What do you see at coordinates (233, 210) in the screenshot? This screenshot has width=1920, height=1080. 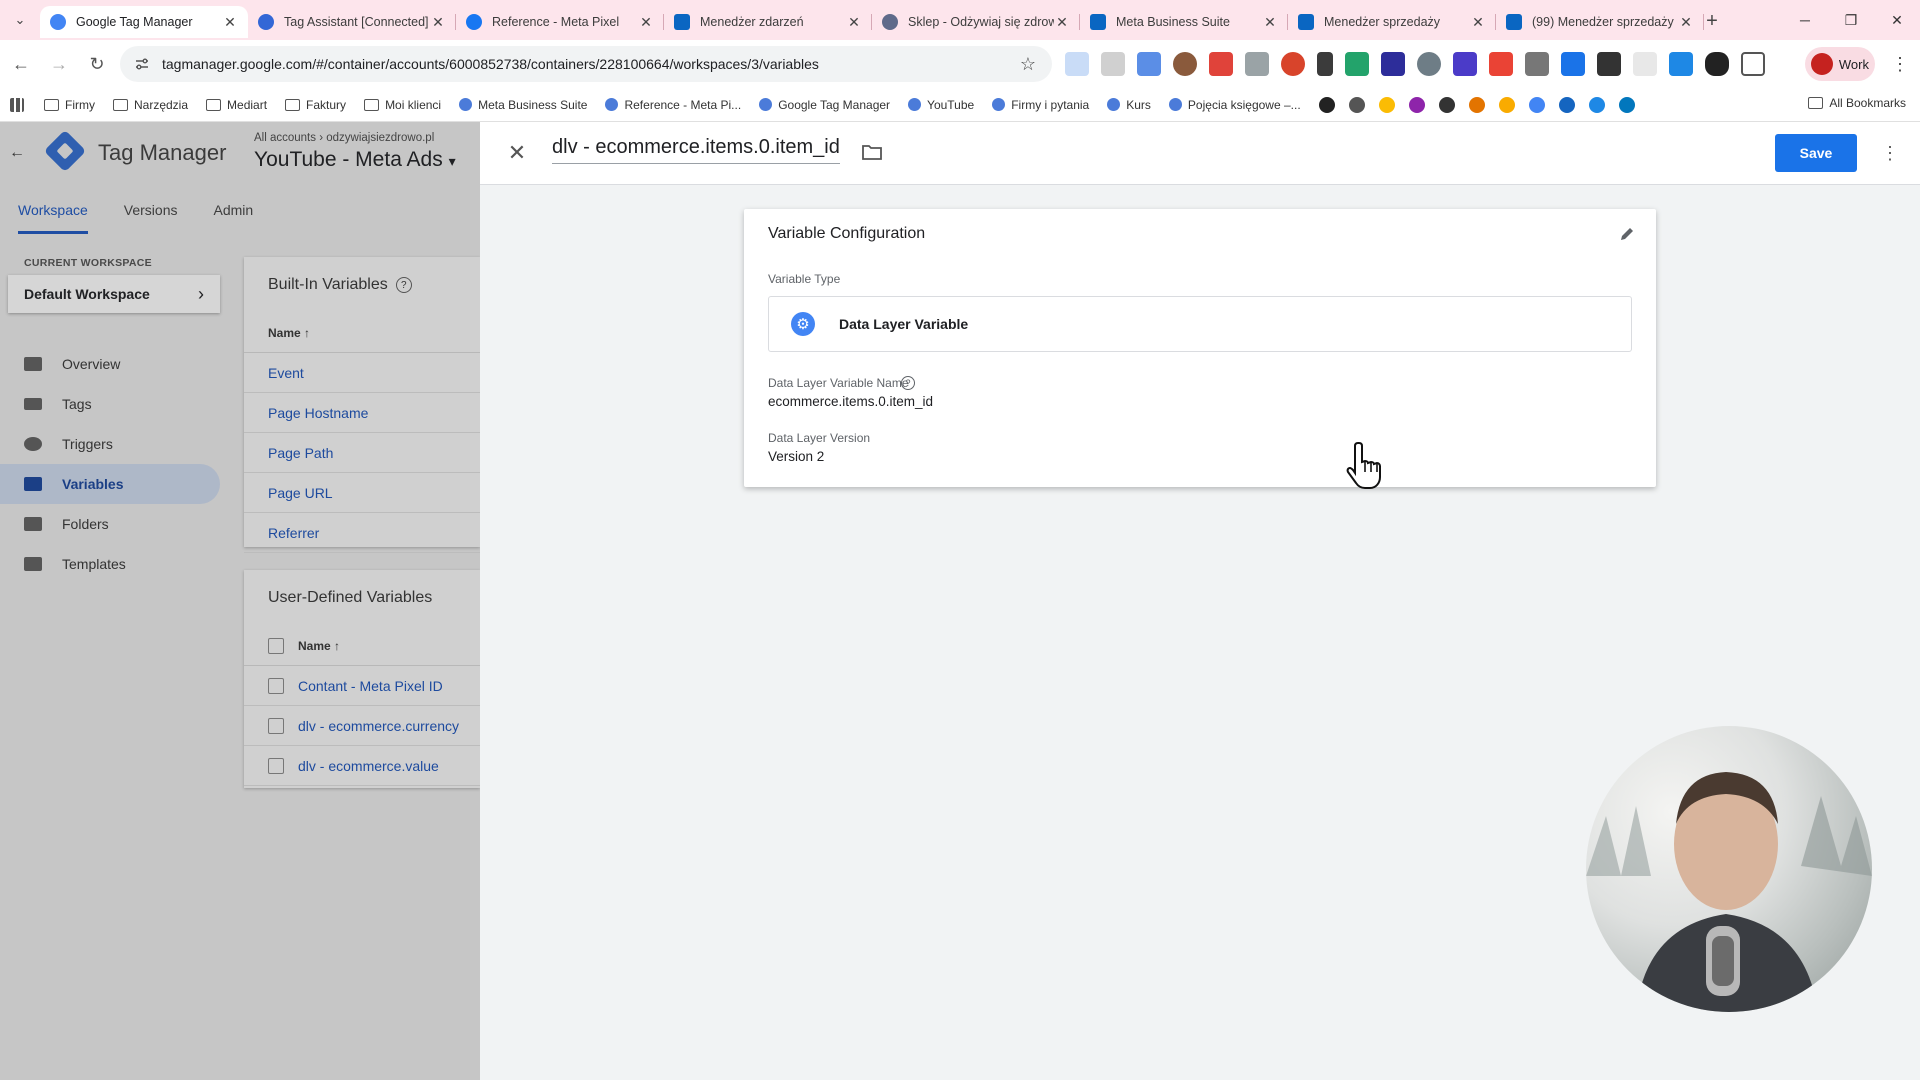 I see `tab-admin: Admin` at bounding box center [233, 210].